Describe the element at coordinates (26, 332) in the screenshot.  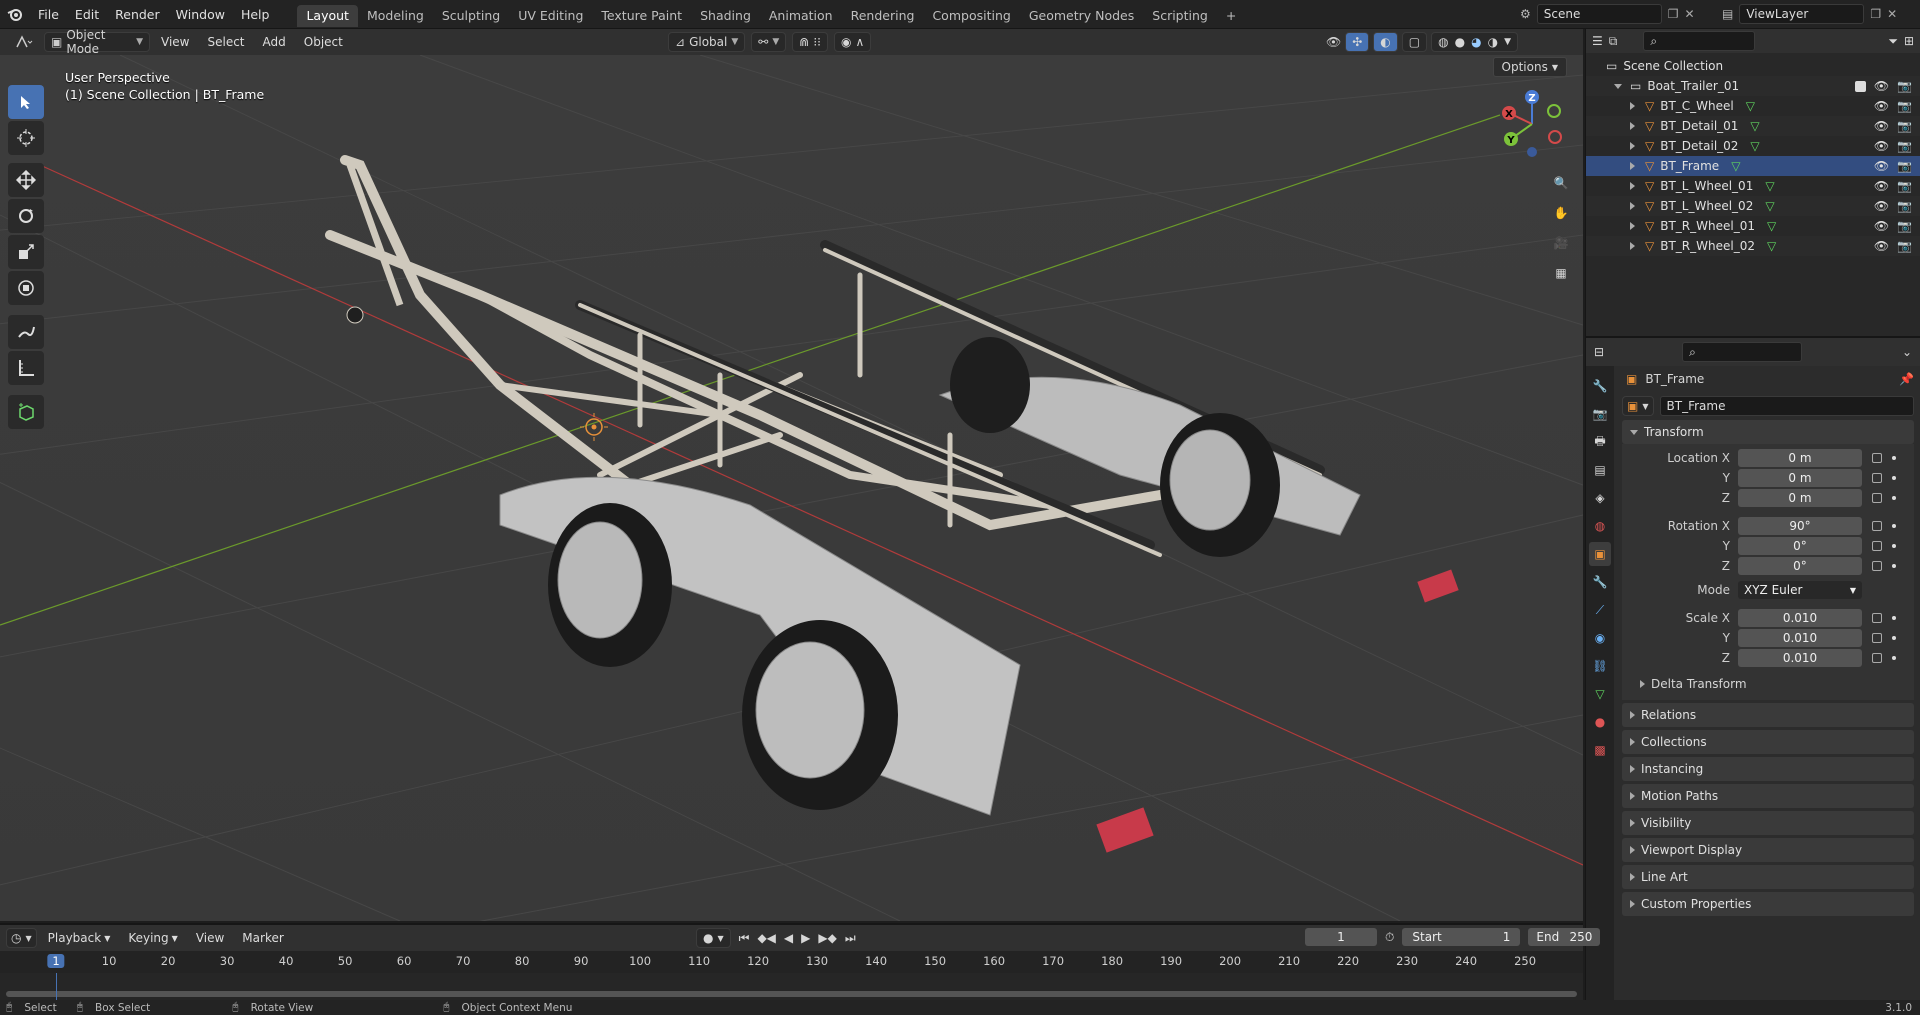
I see `annotate-tool` at that location.